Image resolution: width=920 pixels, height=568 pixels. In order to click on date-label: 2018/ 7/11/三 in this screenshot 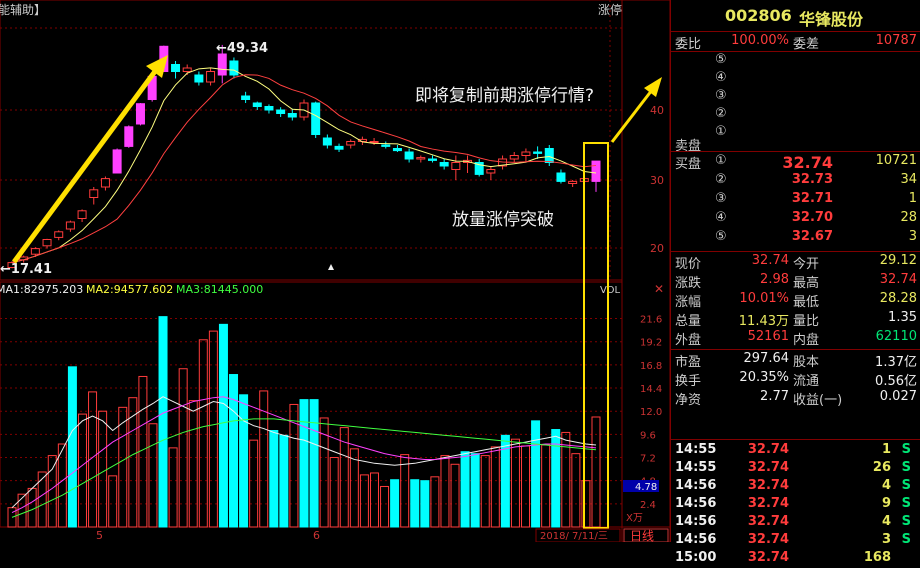, I will do `click(574, 536)`.